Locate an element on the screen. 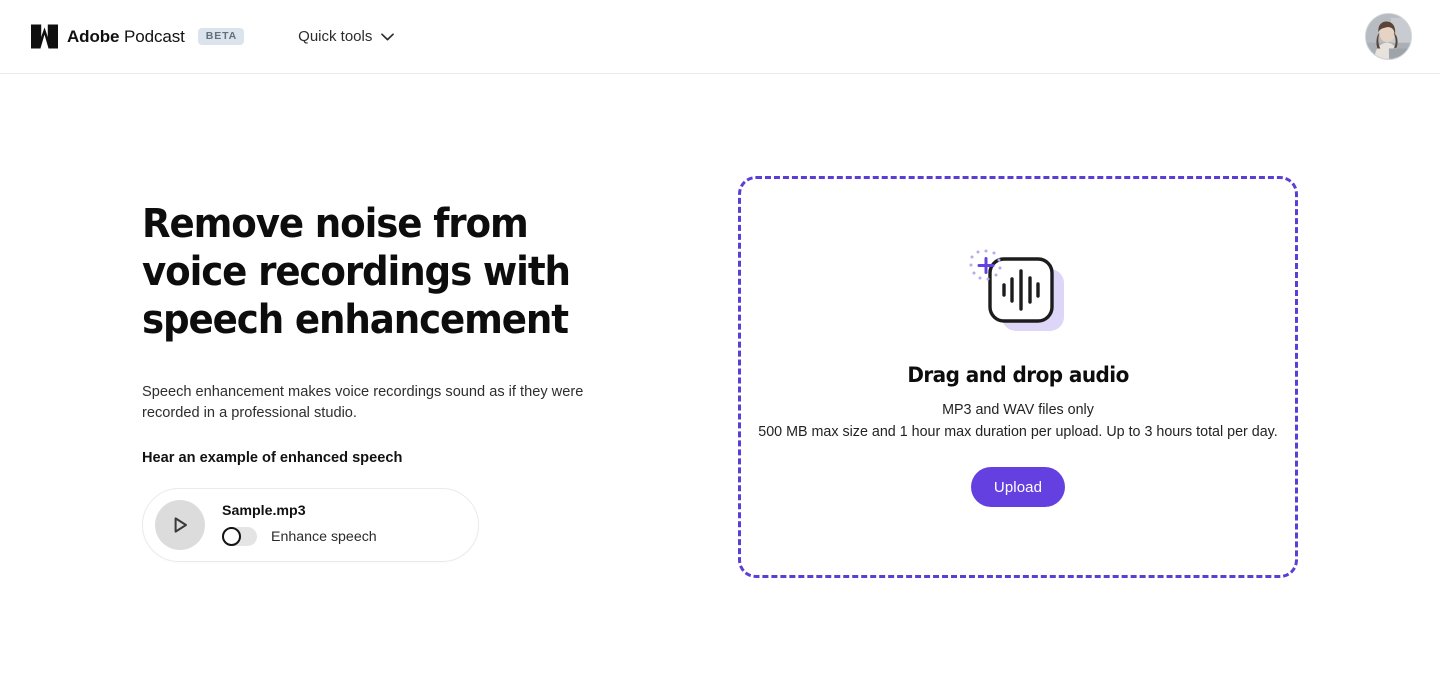  top-header: Adobe Podcast BETA Quick tools is located at coordinates (720, 37).